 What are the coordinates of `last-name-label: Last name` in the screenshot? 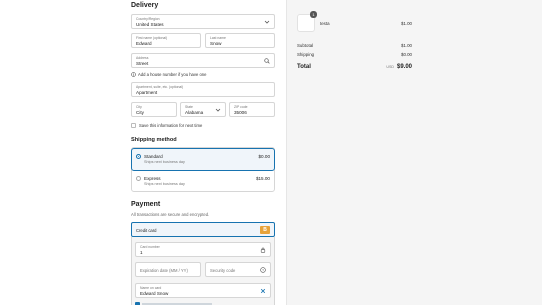 It's located at (218, 38).